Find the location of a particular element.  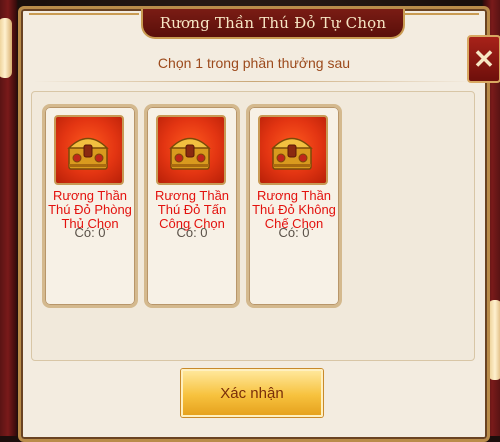

reward-card-defense: Rương Thần Thú Đỏ Phòng Thủ Chọn Có: 0 is located at coordinates (90, 206).